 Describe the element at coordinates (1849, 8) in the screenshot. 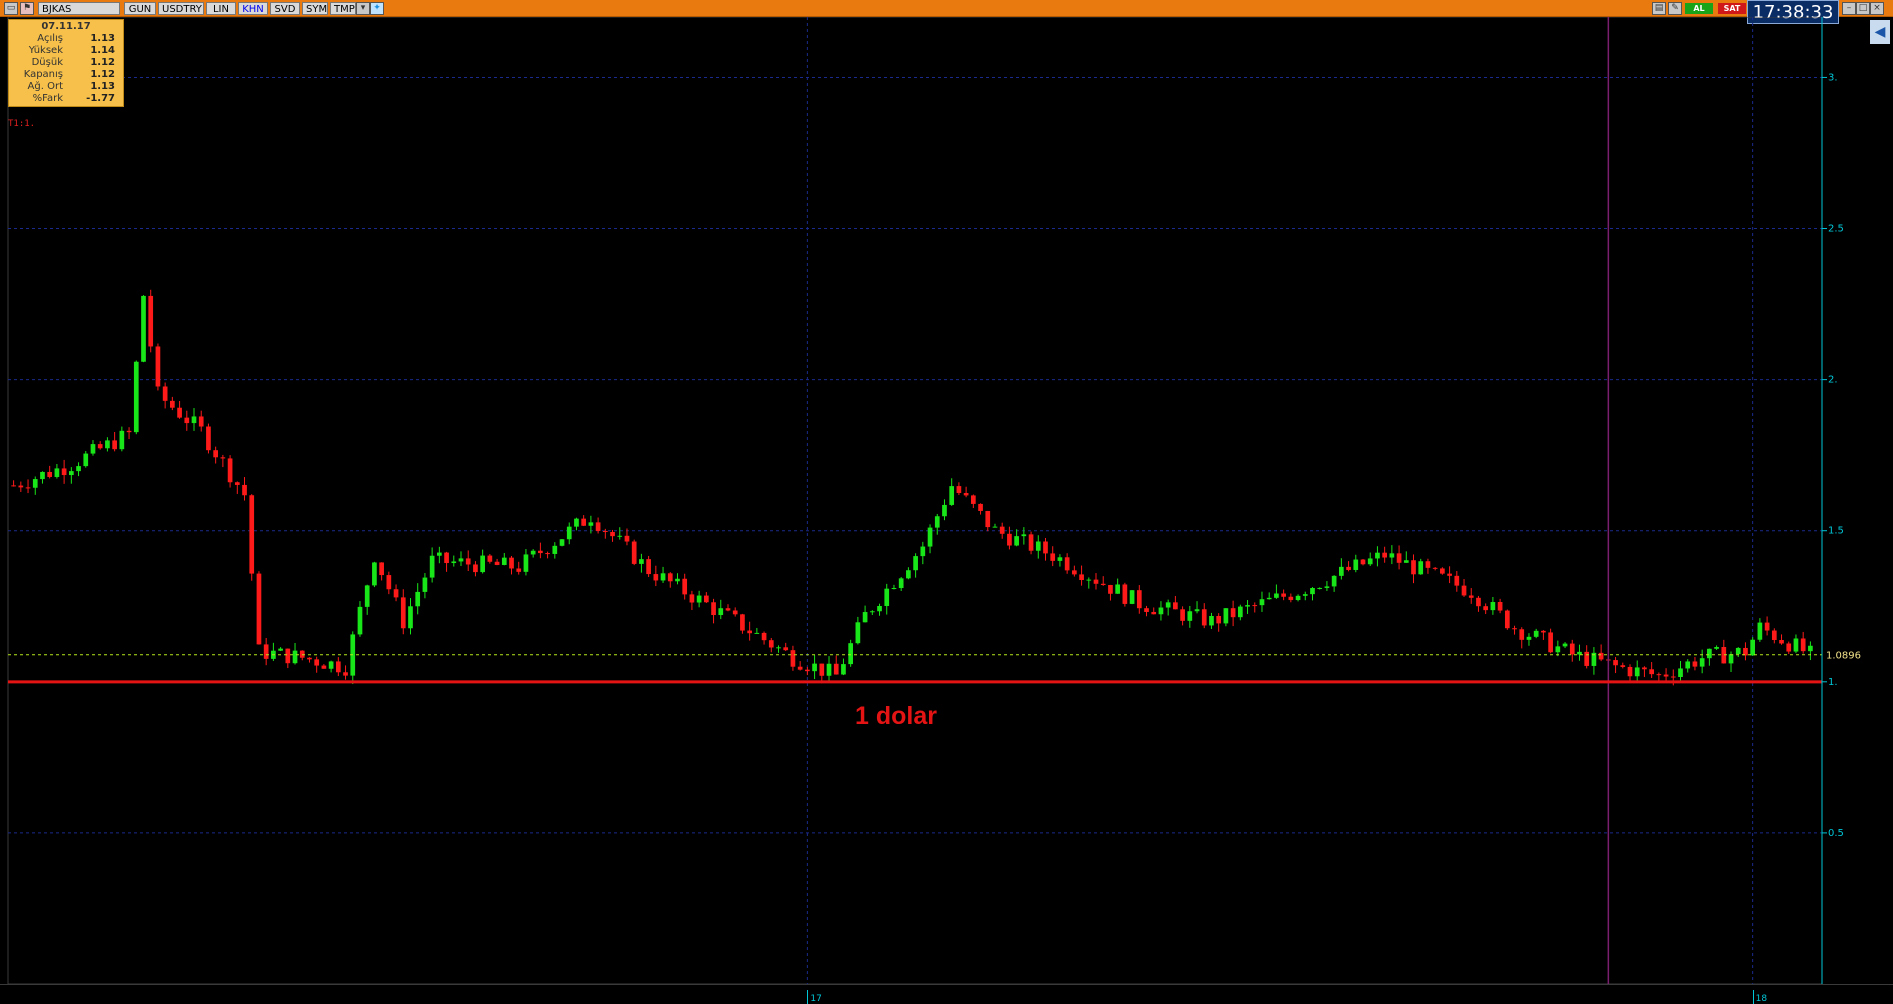

I see `minimize-icon: –` at that location.